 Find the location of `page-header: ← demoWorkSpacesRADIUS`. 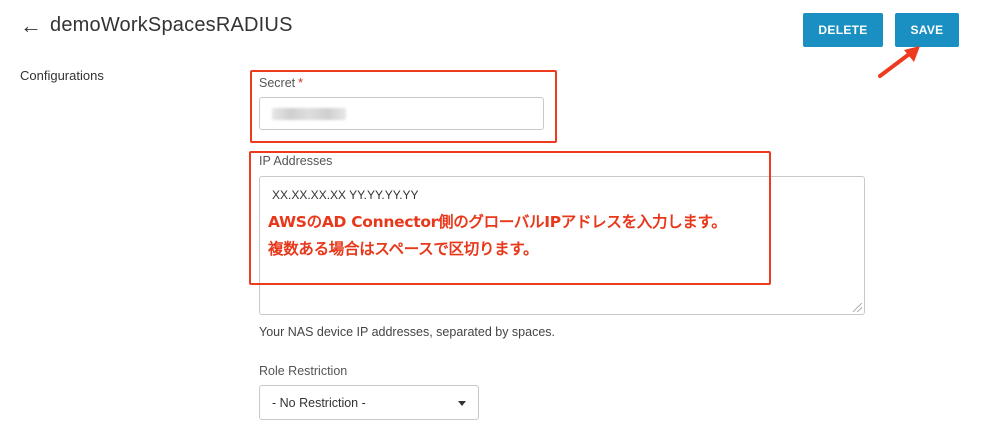

page-header: ← demoWorkSpacesRADIUS is located at coordinates (156, 25).